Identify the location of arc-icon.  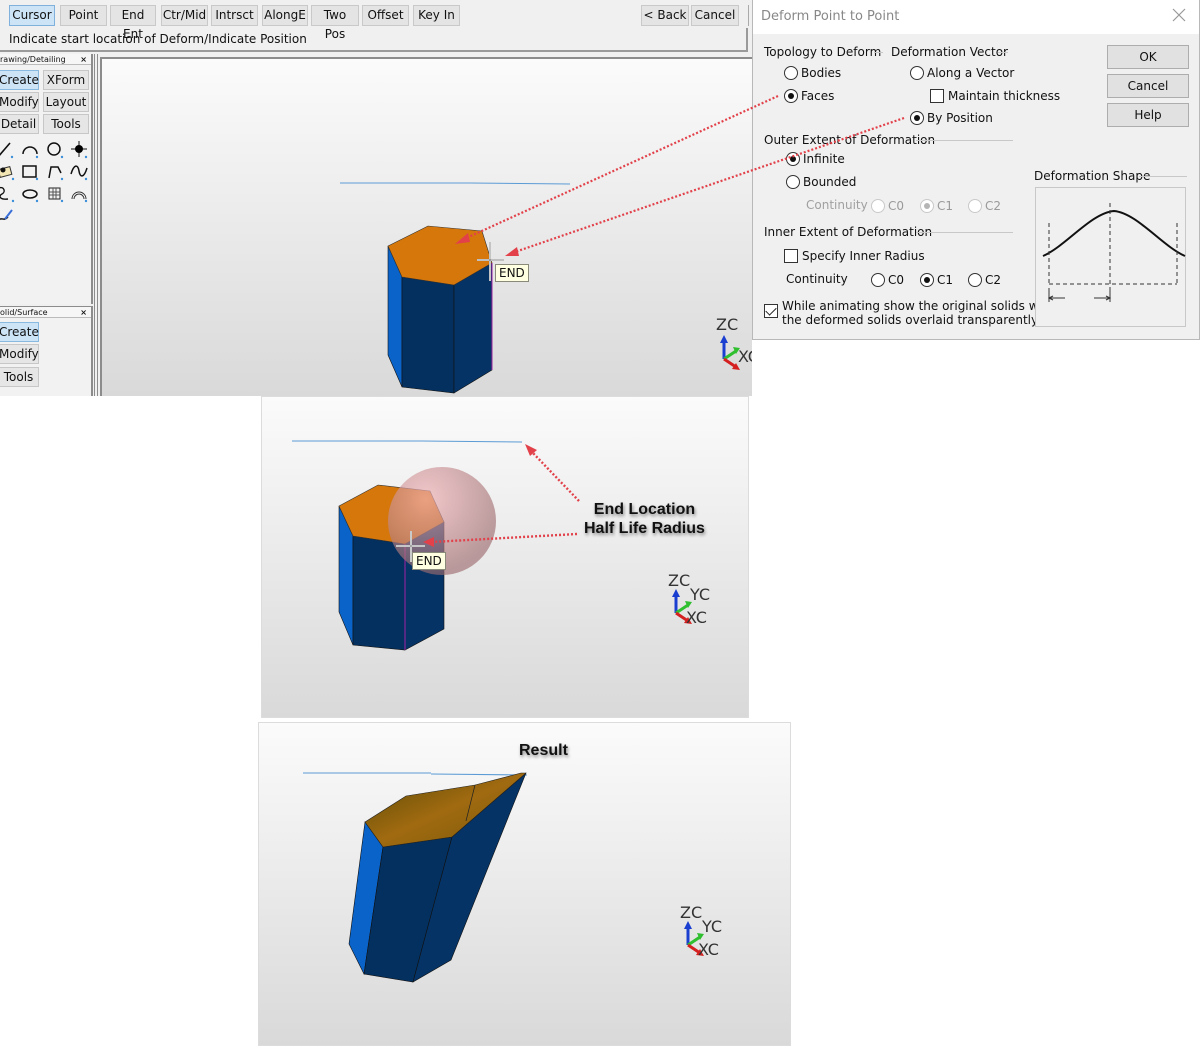
(30, 150).